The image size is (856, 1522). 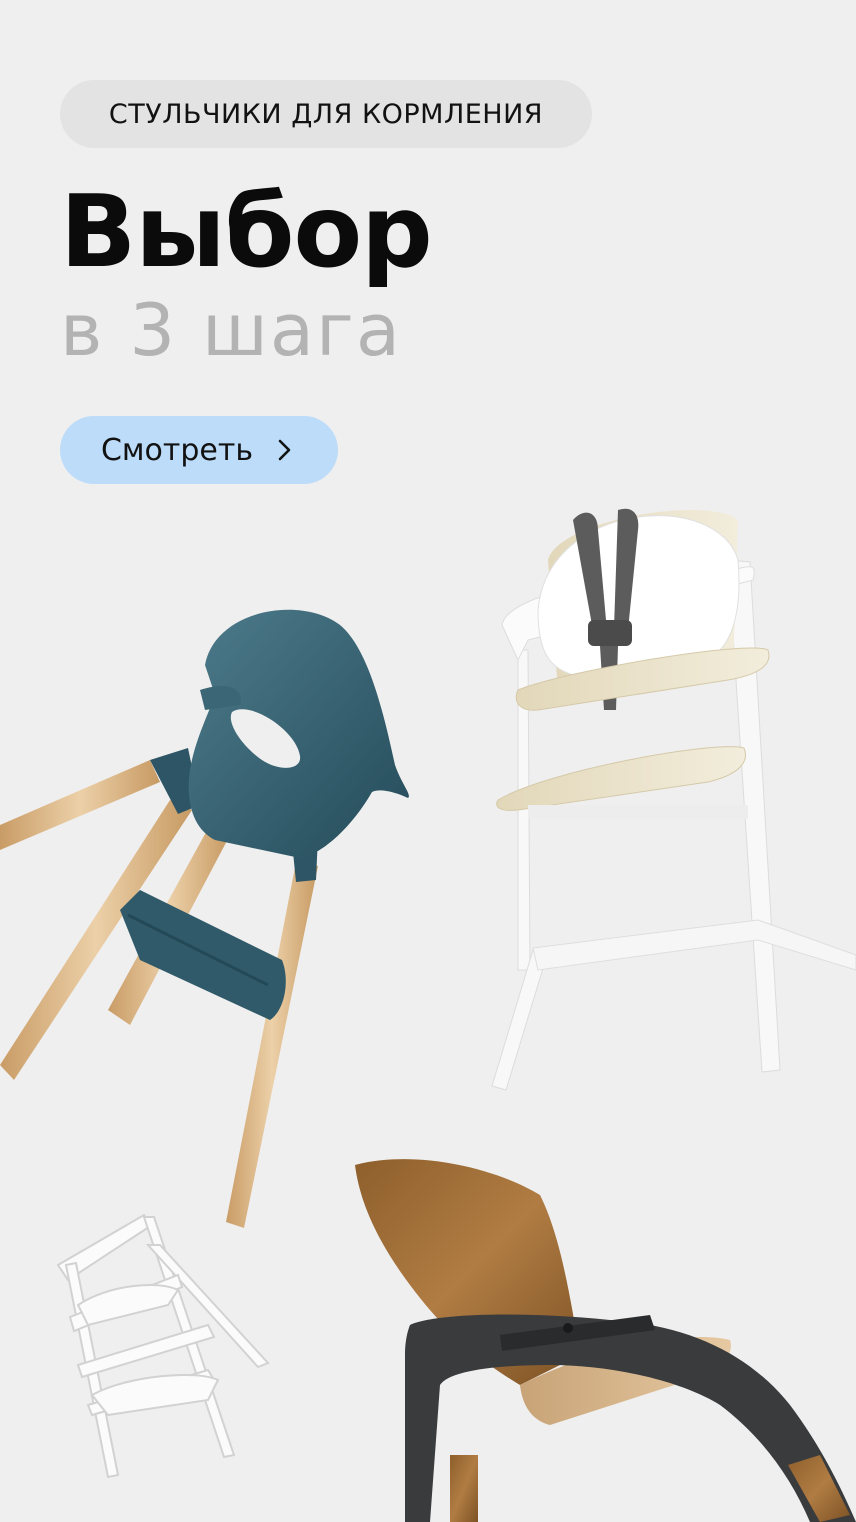 What do you see at coordinates (163, 1346) in the screenshot?
I see `white-folding-chair-image` at bounding box center [163, 1346].